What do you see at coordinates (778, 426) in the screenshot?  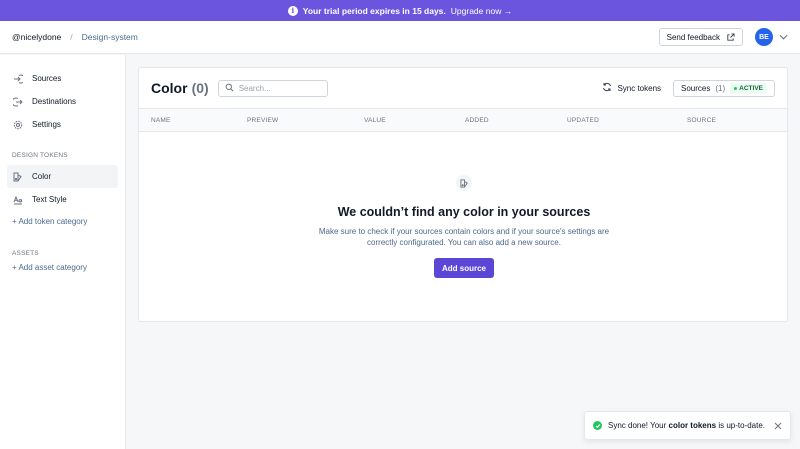 I see `close-icon` at bounding box center [778, 426].